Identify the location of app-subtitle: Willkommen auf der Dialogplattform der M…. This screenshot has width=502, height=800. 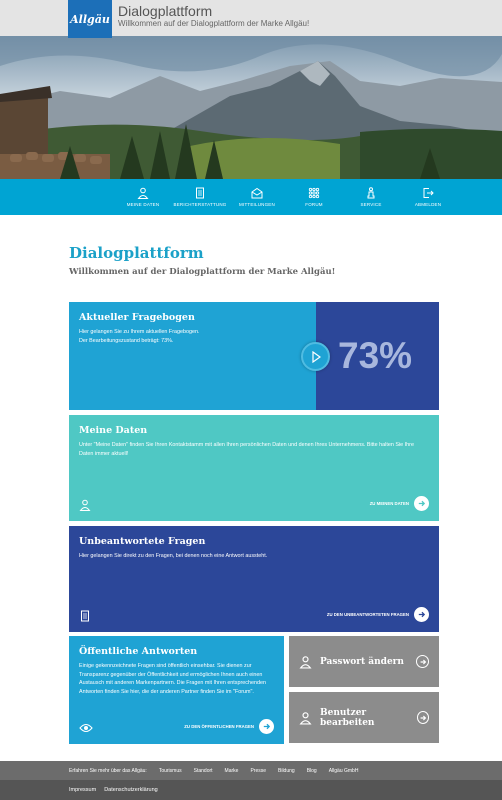
(214, 23).